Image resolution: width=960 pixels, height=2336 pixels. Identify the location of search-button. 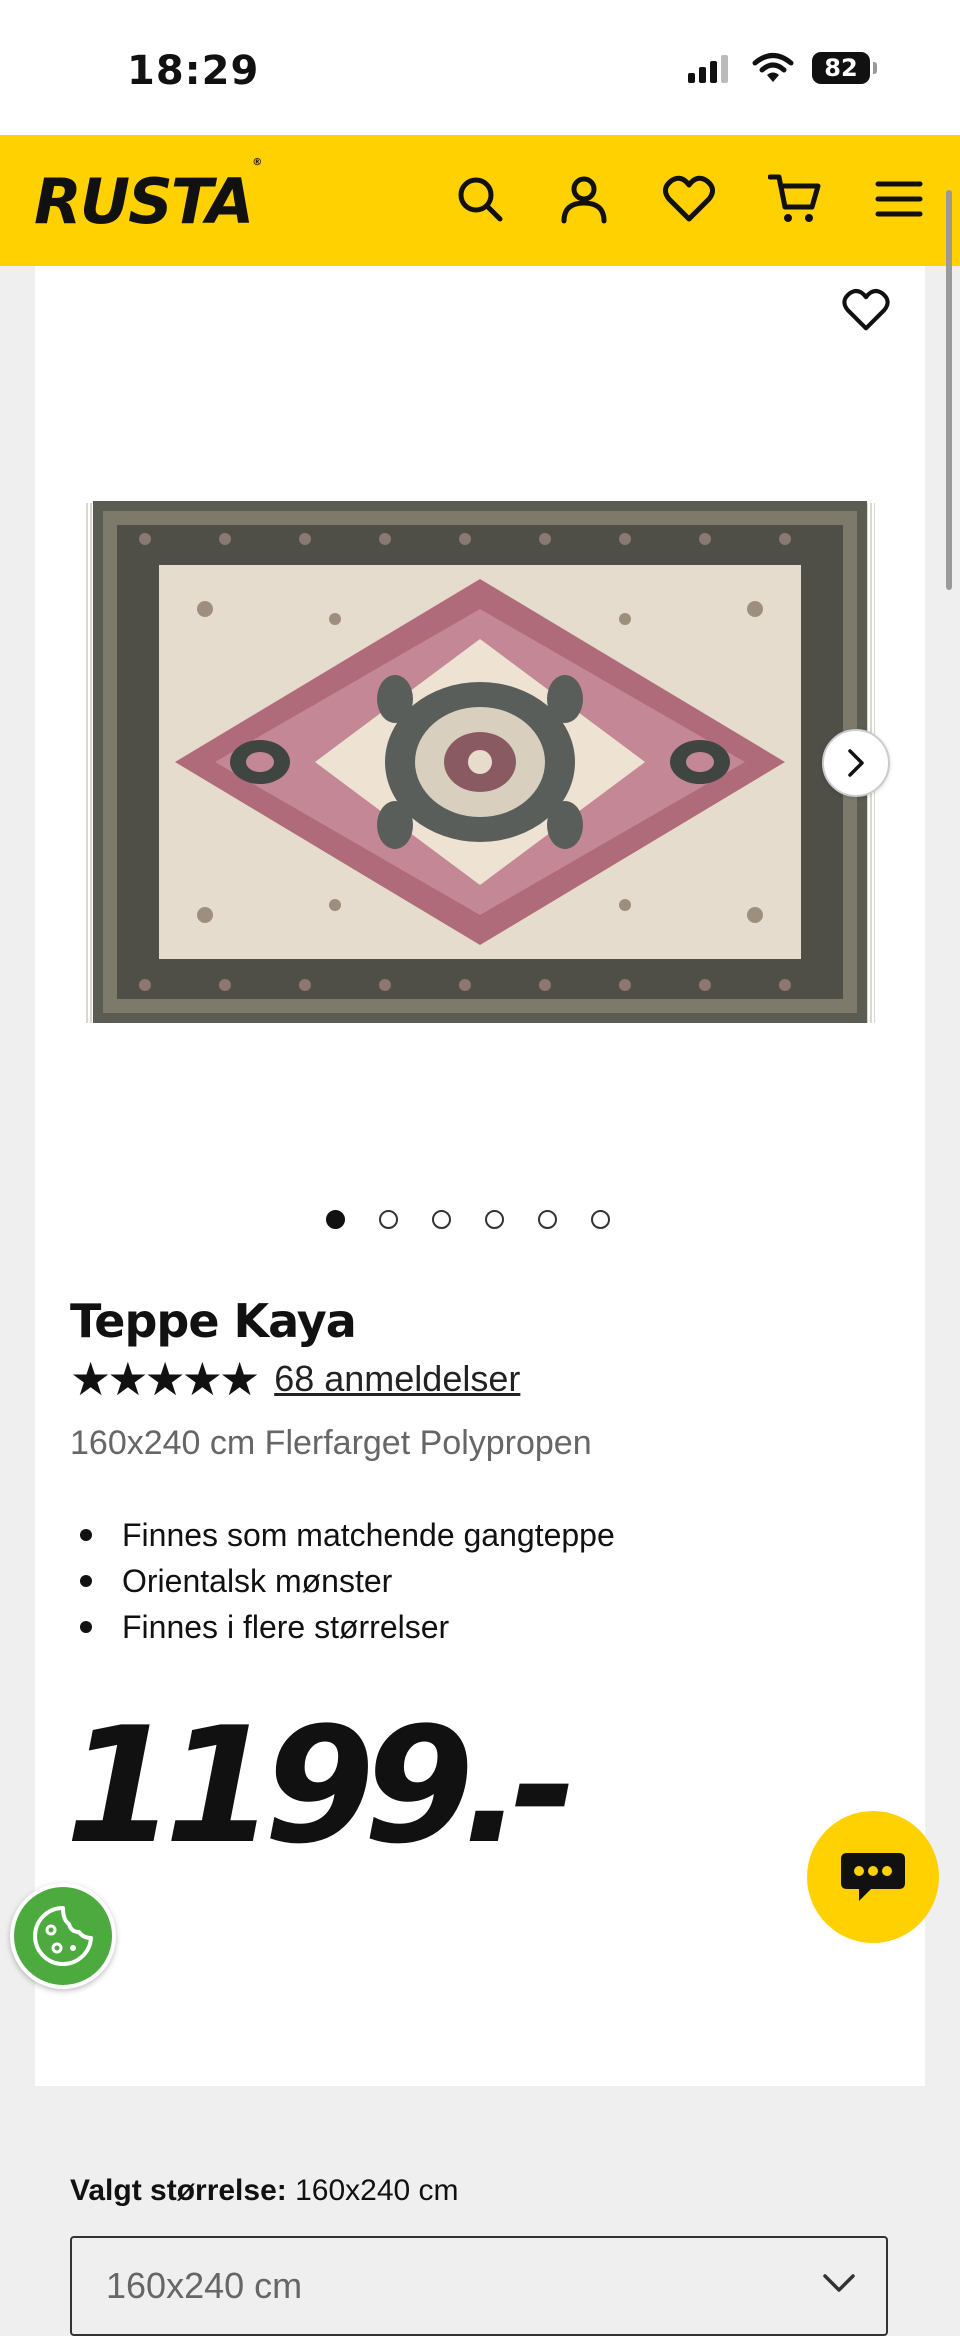
(480, 199).